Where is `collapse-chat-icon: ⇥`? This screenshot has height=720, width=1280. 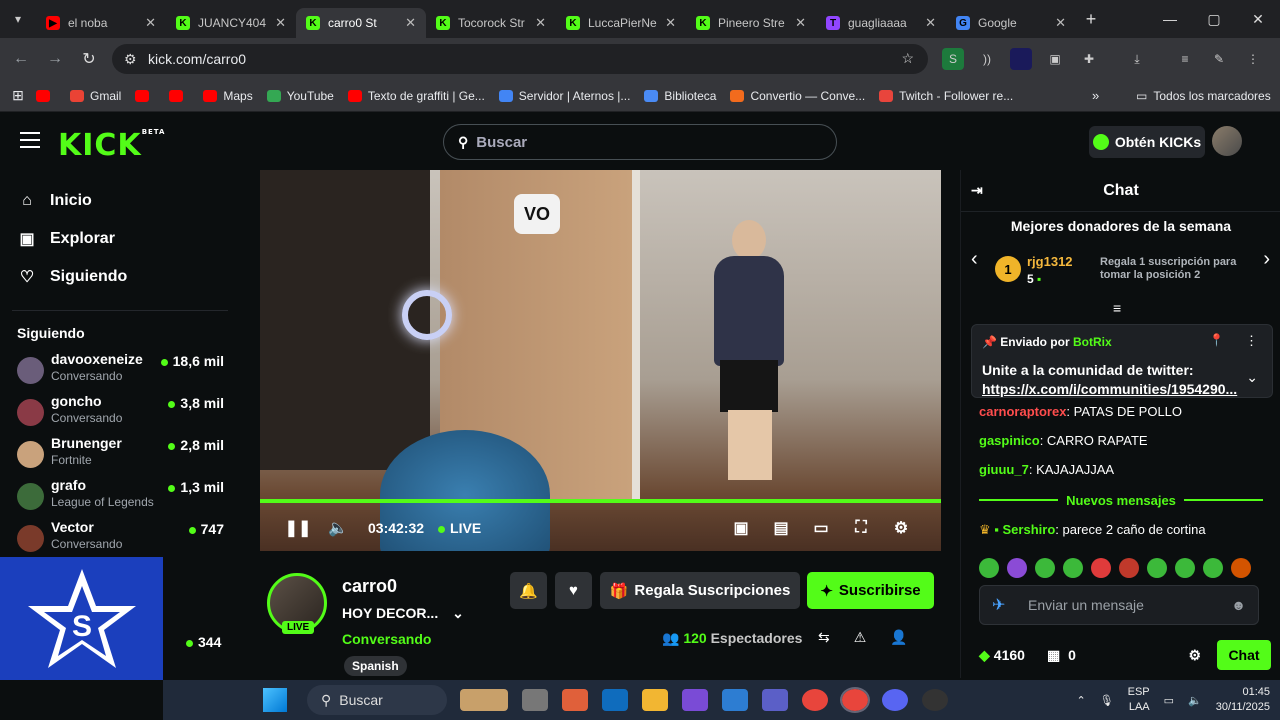
collapse-chat-icon: ⇥ is located at coordinates (977, 190).